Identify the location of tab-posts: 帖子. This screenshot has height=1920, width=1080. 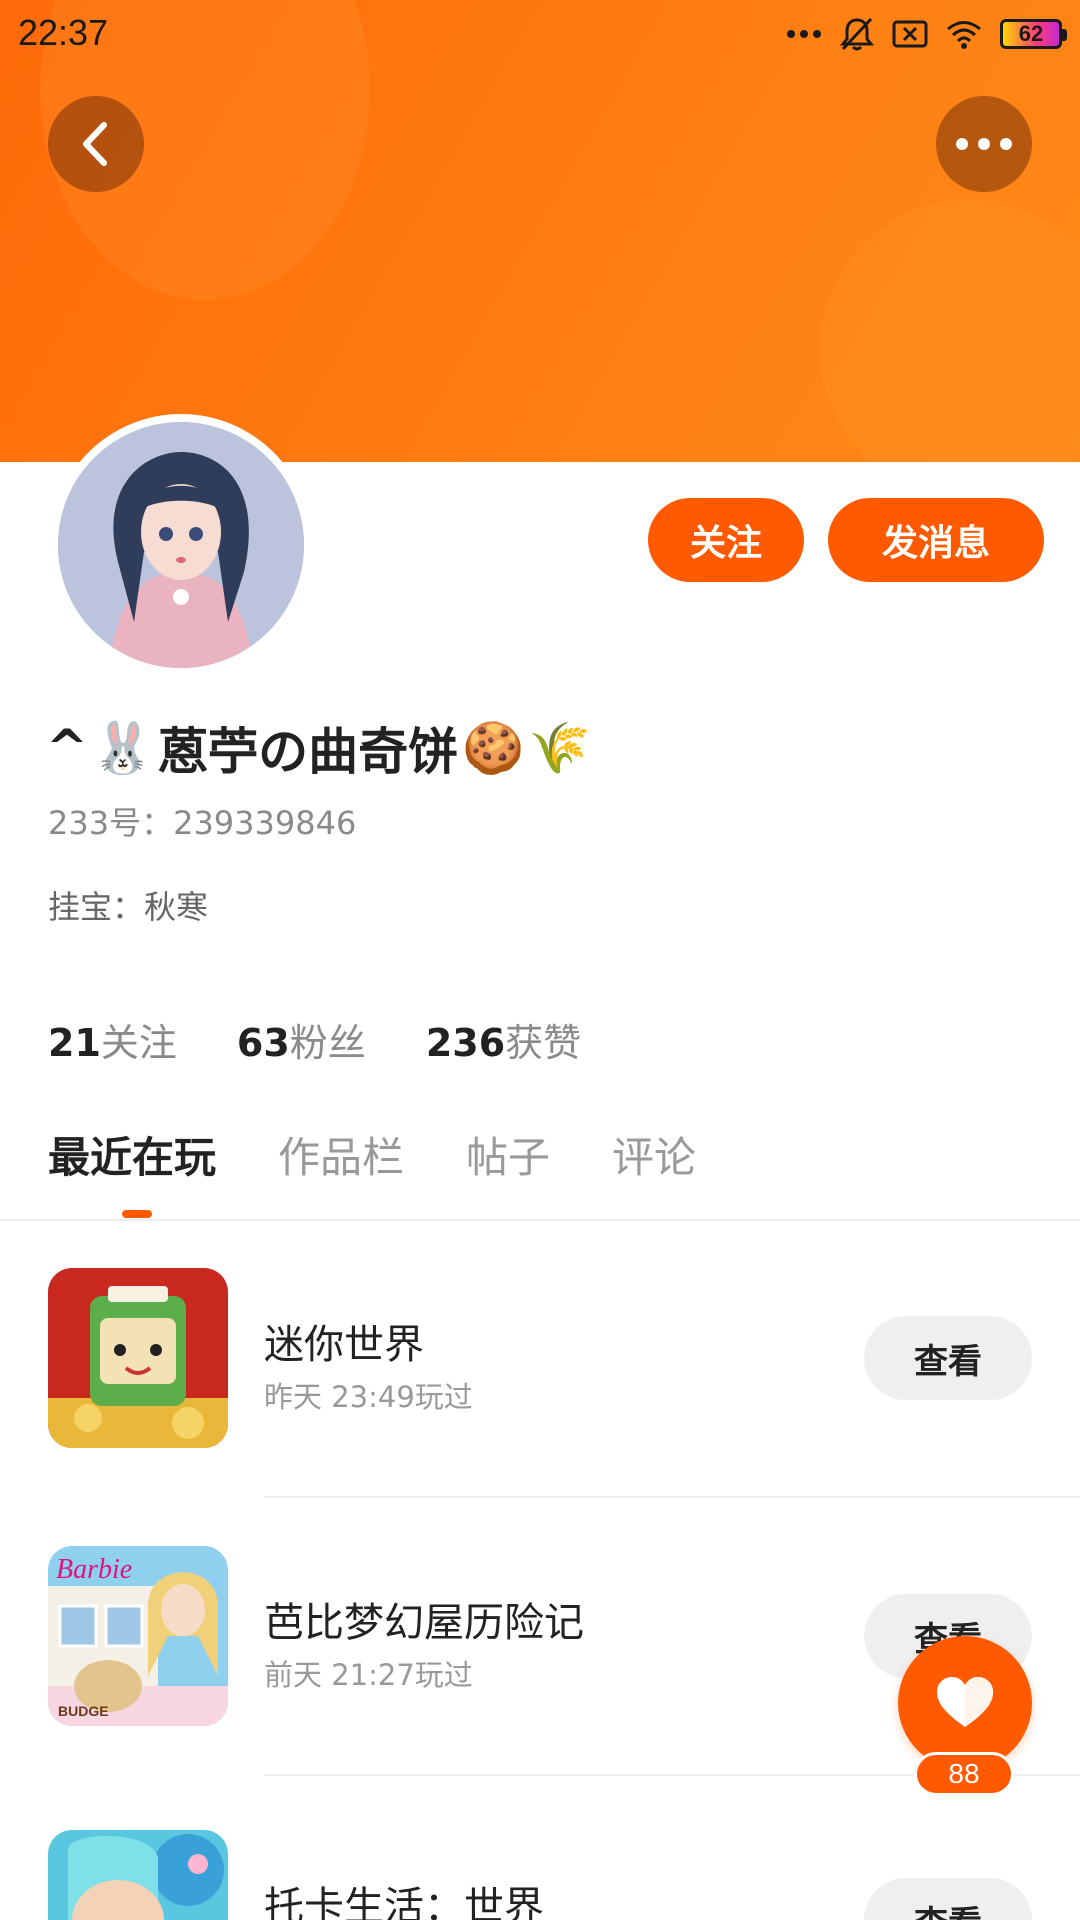
(508, 1154).